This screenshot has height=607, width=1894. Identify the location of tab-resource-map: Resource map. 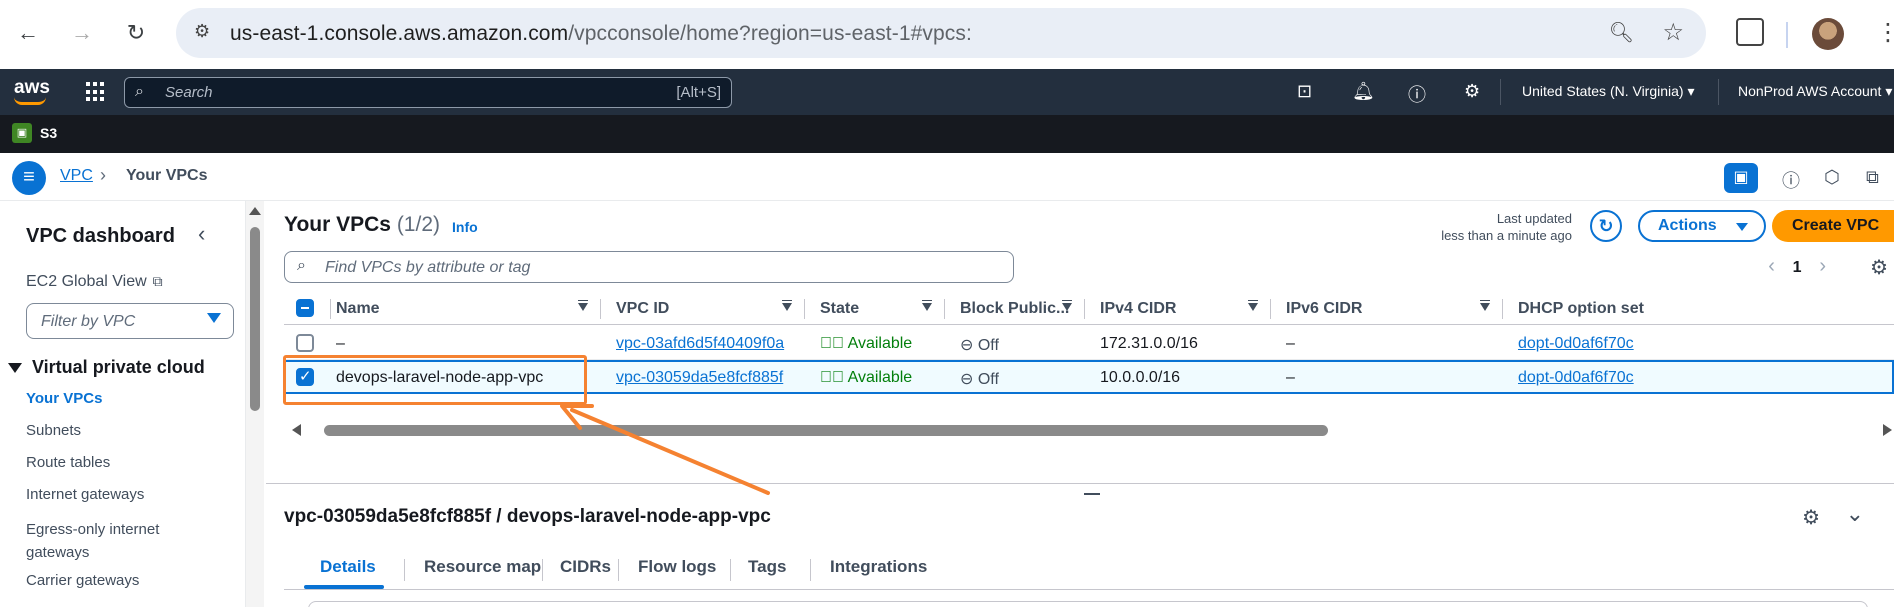
(482, 567).